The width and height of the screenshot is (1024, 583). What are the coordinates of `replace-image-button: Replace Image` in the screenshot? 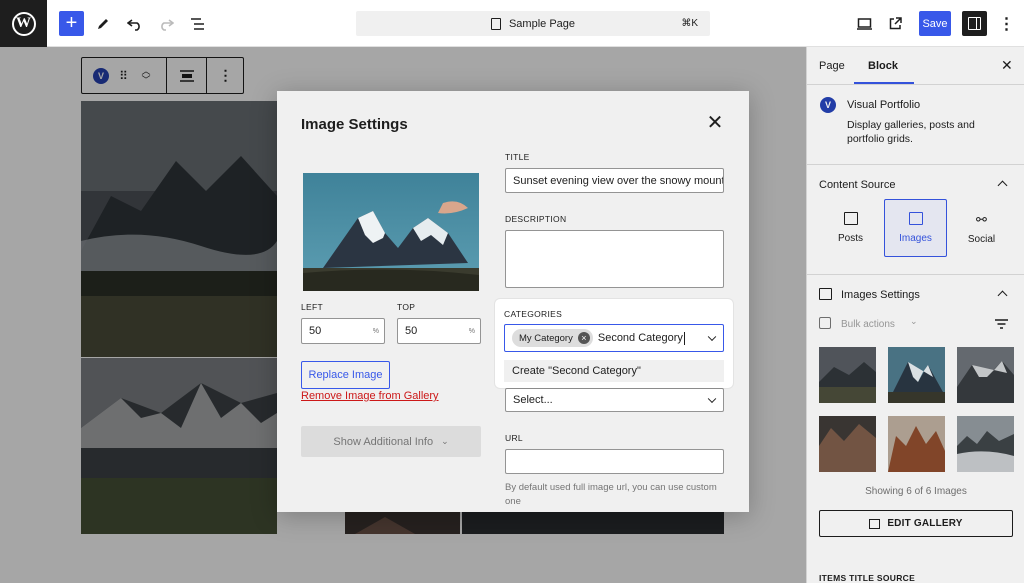 It's located at (345, 375).